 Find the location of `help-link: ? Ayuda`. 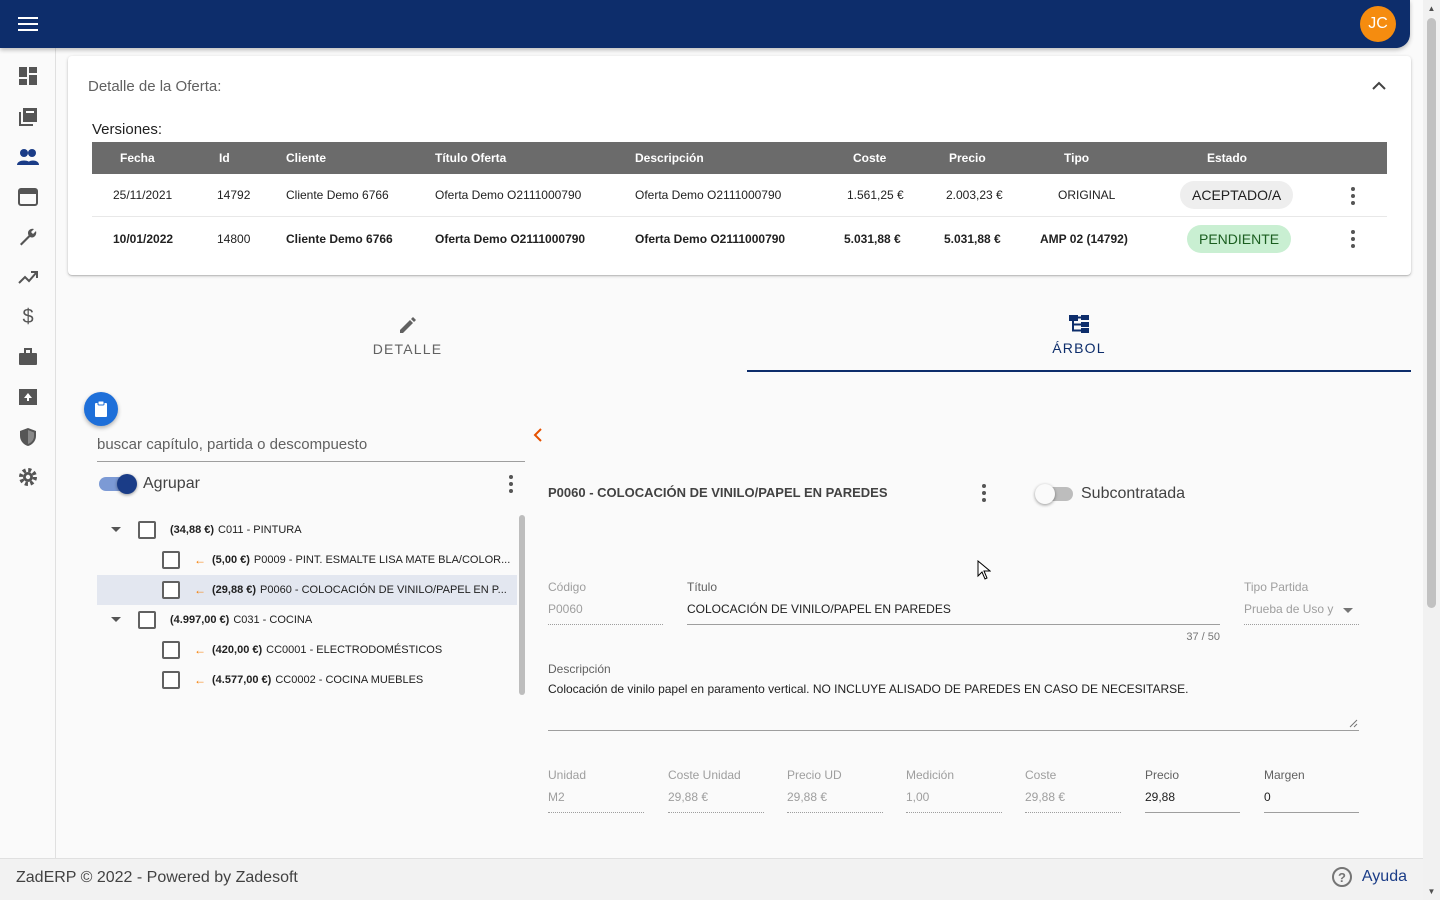

help-link: ? Ayuda is located at coordinates (1369, 877).